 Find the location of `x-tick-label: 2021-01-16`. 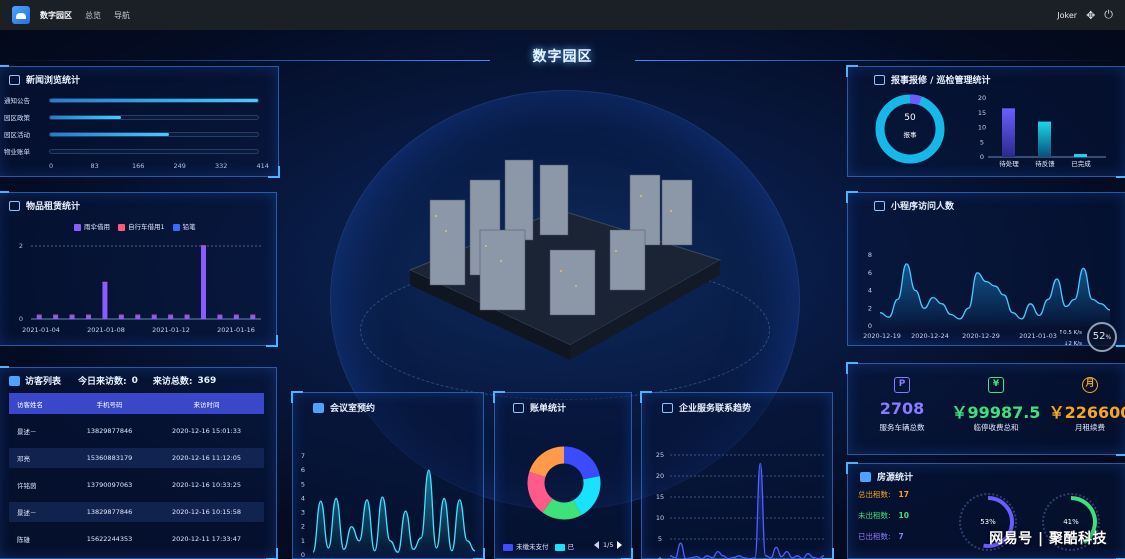

x-tick-label: 2021-01-16 is located at coordinates (236, 330).